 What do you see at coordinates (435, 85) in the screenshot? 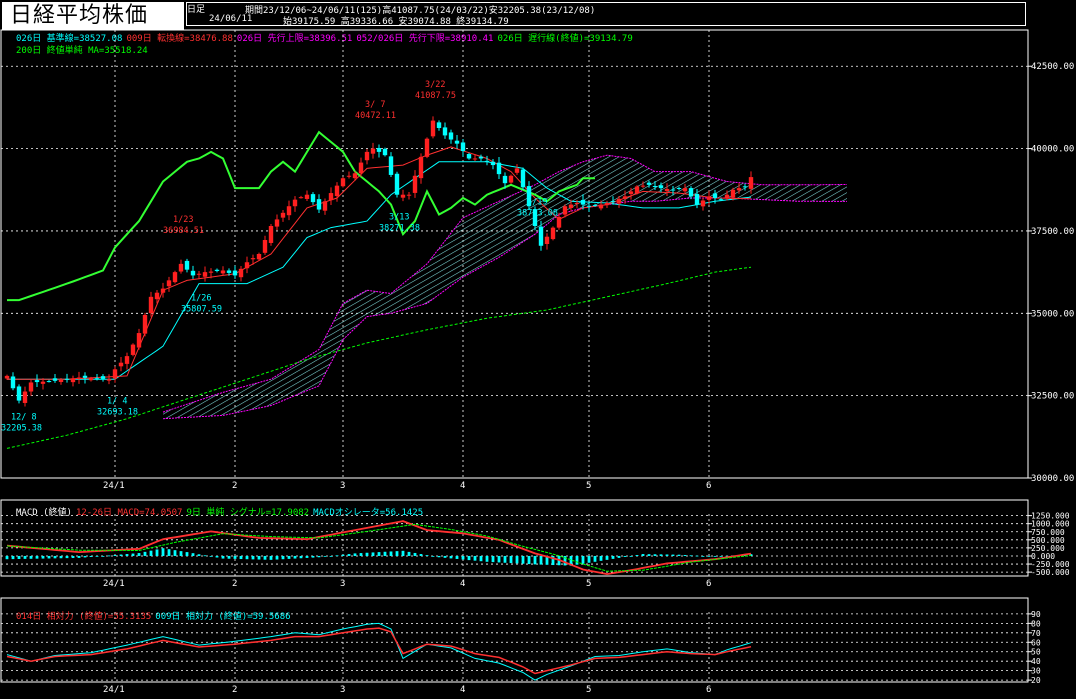
I see `annotation-date-label: 3/22` at bounding box center [435, 85].